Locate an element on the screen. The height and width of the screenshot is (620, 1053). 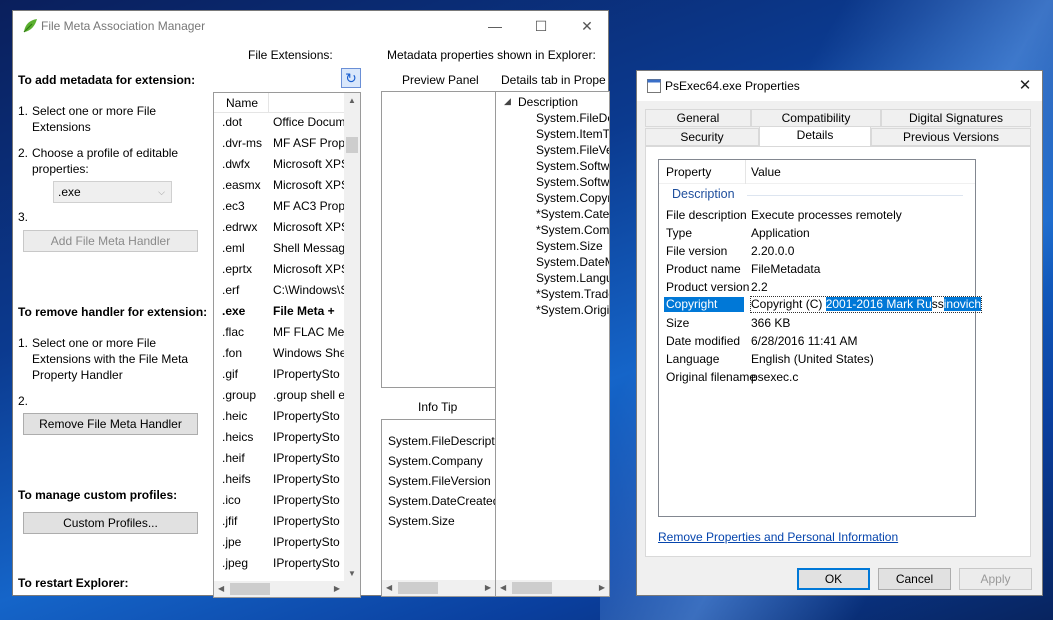
props-titlebar: PsExec64.exe Properties ✕ is located at coordinates (839, 86).